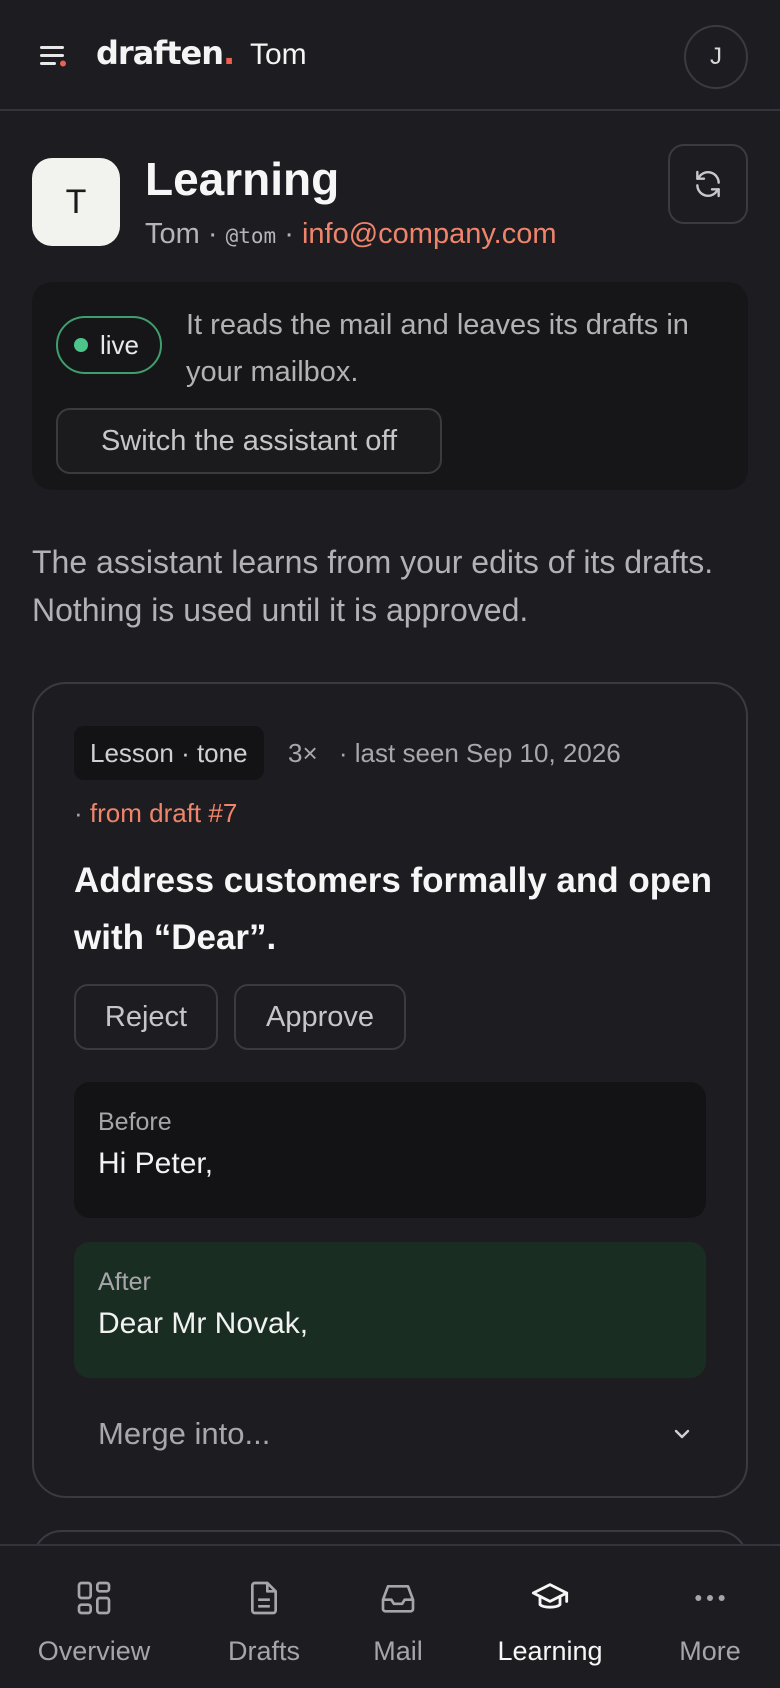 Image resolution: width=780 pixels, height=1688 pixels. I want to click on lesson-tag: Lesson · tone, so click(169, 753).